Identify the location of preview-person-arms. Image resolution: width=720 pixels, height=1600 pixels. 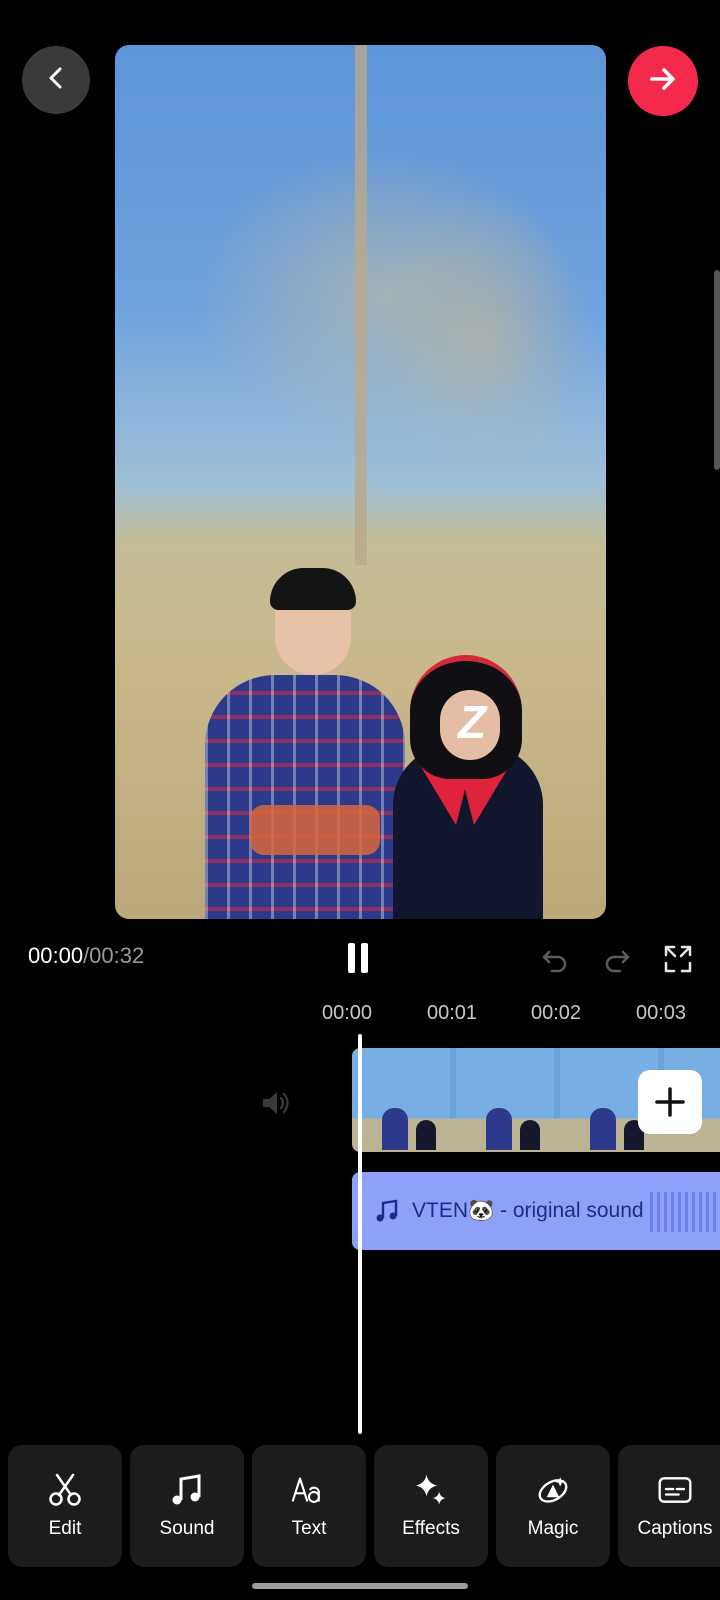
(315, 830).